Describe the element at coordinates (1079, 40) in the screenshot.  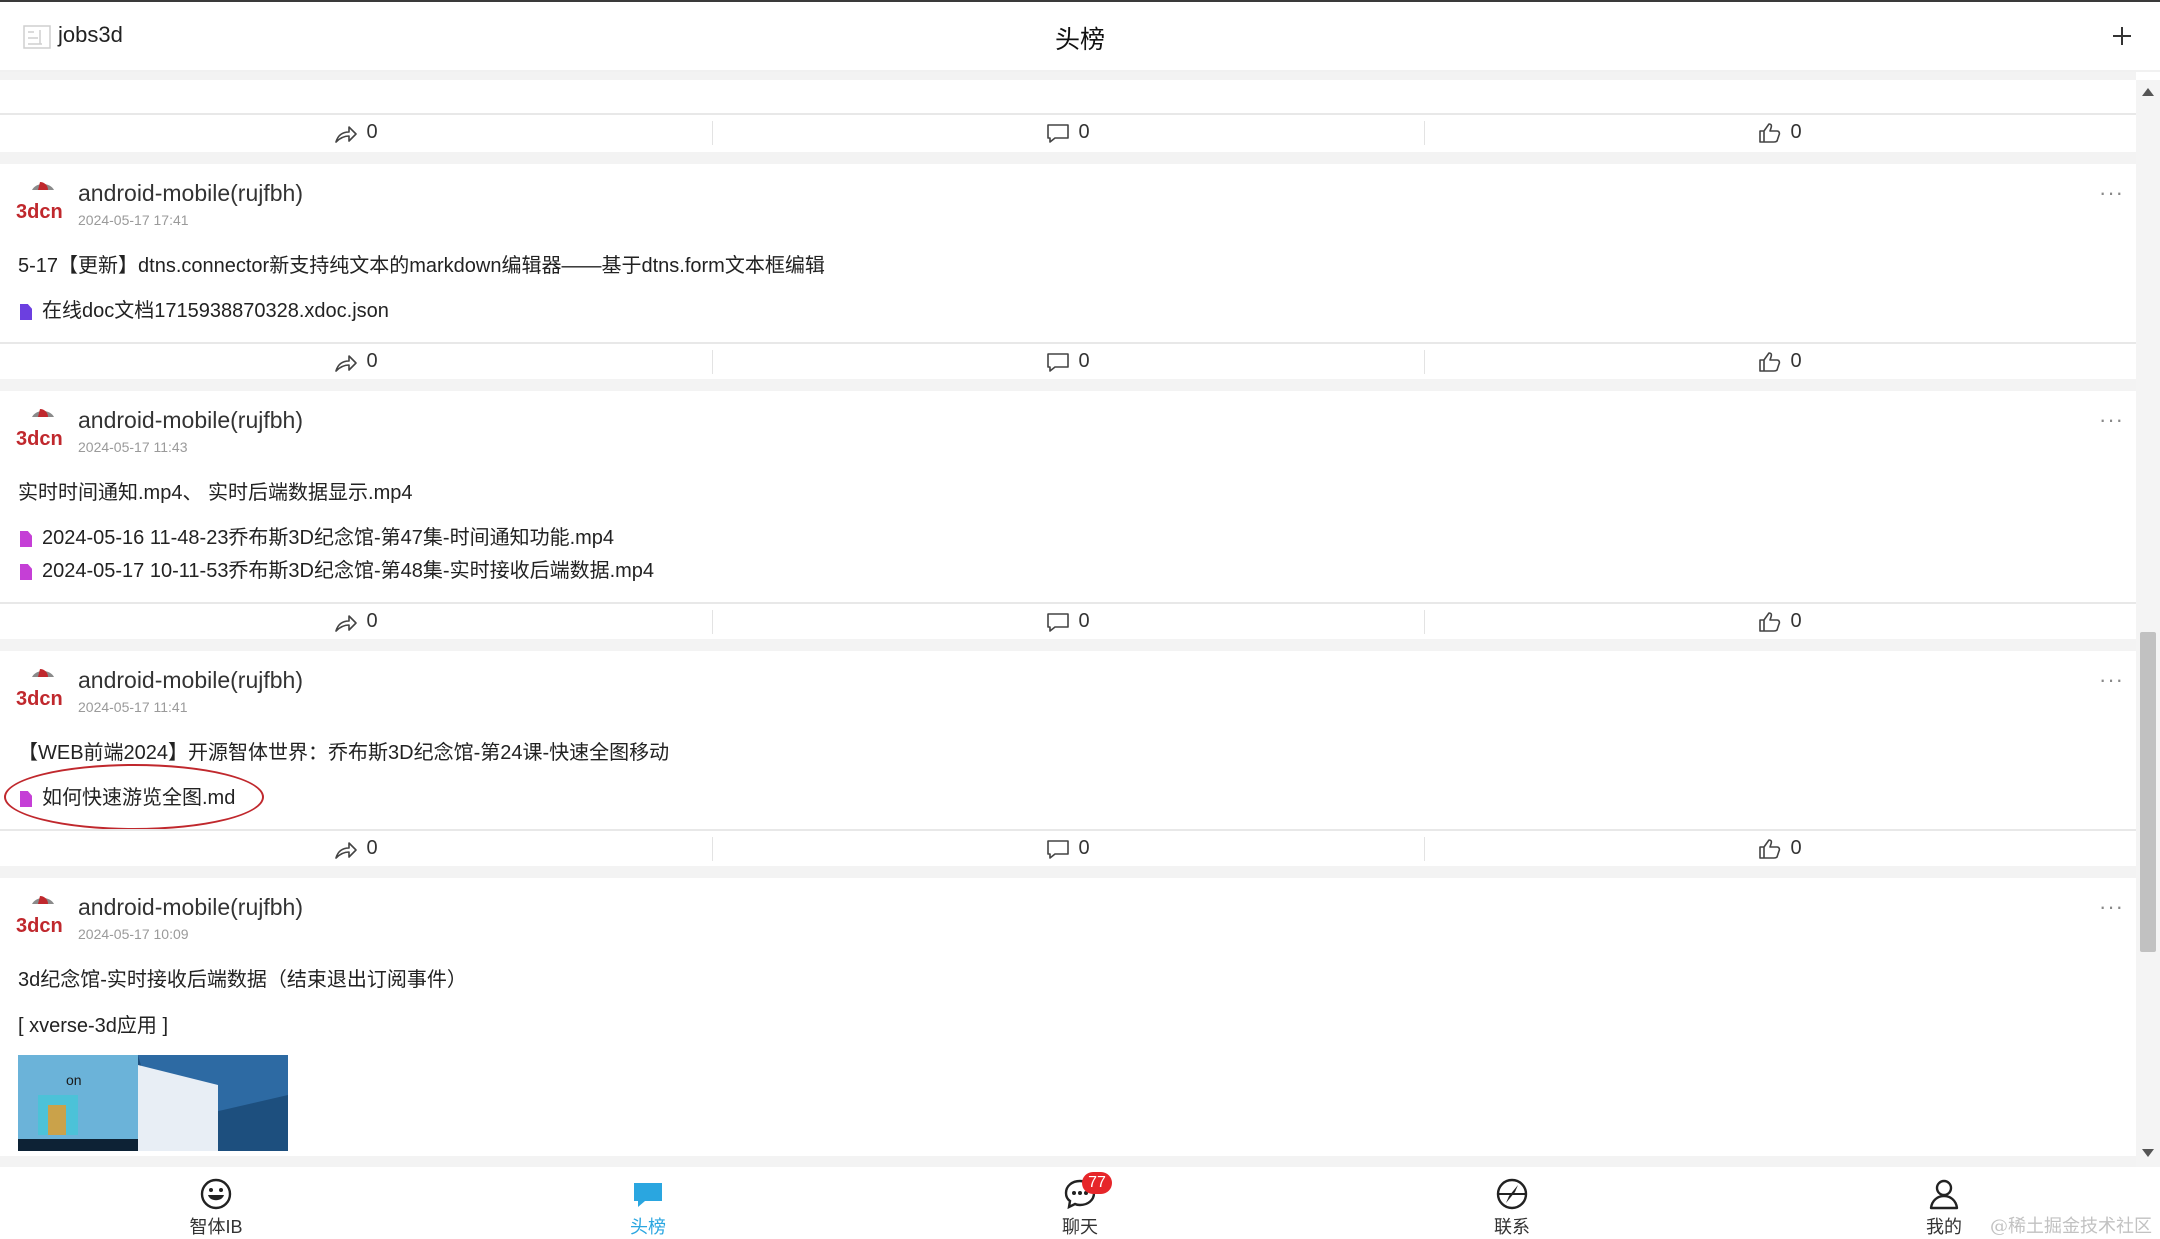
I see `page-title: 头榜` at that location.